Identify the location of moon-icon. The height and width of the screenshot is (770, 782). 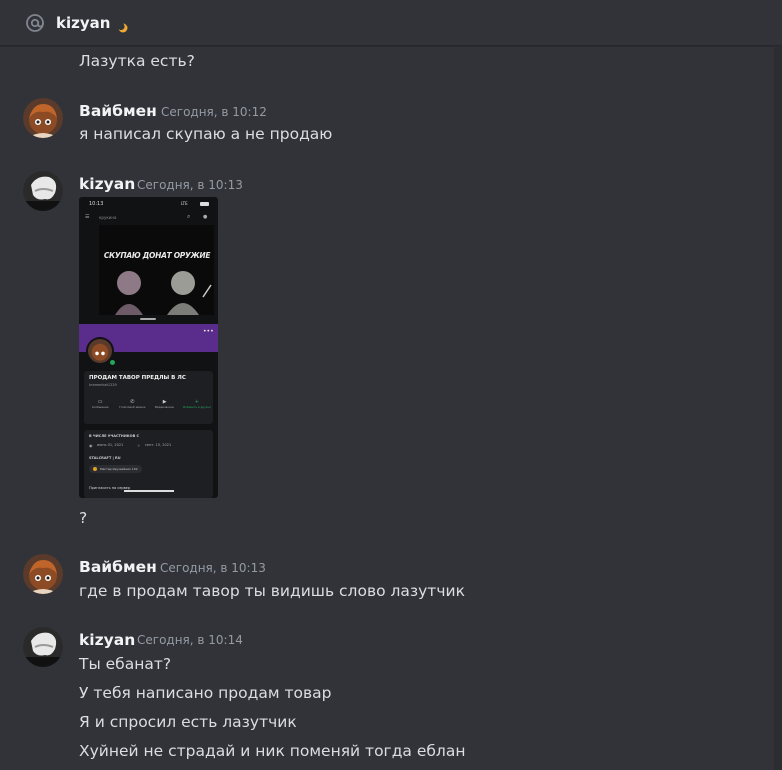
(122, 25).